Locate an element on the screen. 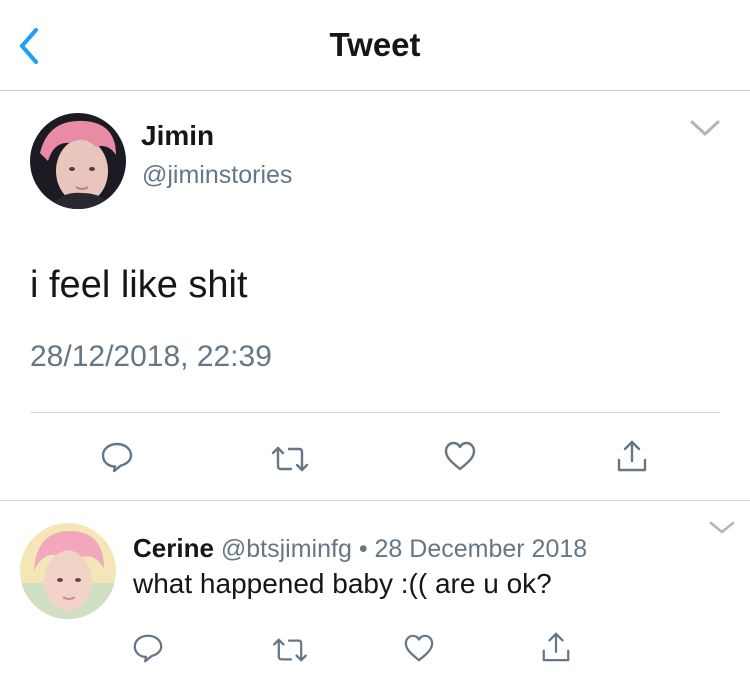 This screenshot has height=689, width=750. share-icon is located at coordinates (632, 456).